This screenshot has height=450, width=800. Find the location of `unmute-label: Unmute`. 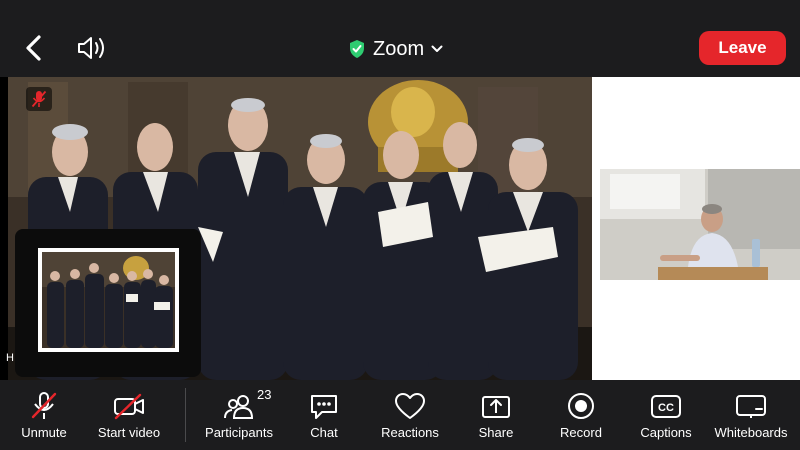

unmute-label: Unmute is located at coordinates (44, 432).